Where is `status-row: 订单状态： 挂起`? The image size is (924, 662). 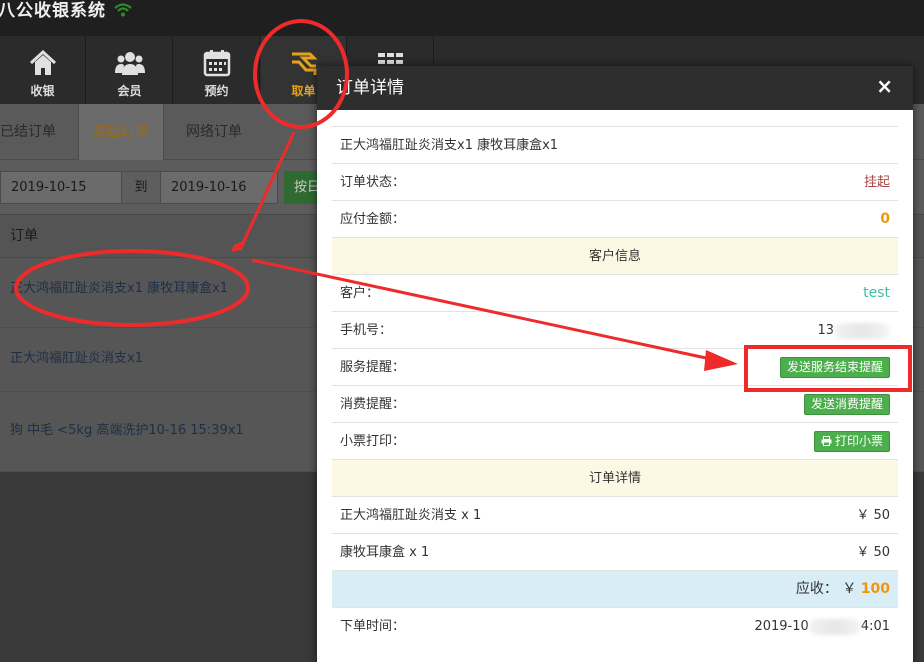 status-row: 订单状态： 挂起 is located at coordinates (615, 181).